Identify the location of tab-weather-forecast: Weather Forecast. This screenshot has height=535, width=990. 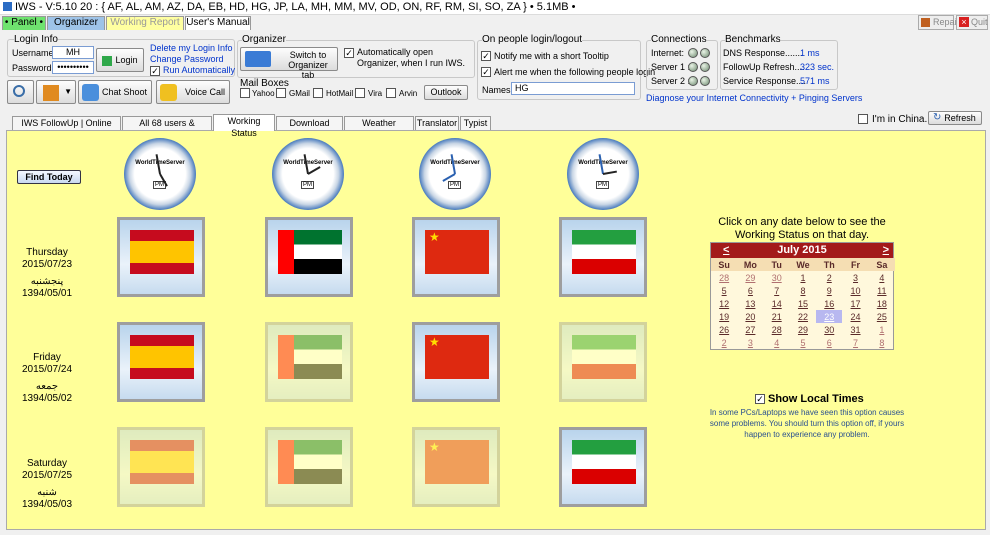
(379, 128).